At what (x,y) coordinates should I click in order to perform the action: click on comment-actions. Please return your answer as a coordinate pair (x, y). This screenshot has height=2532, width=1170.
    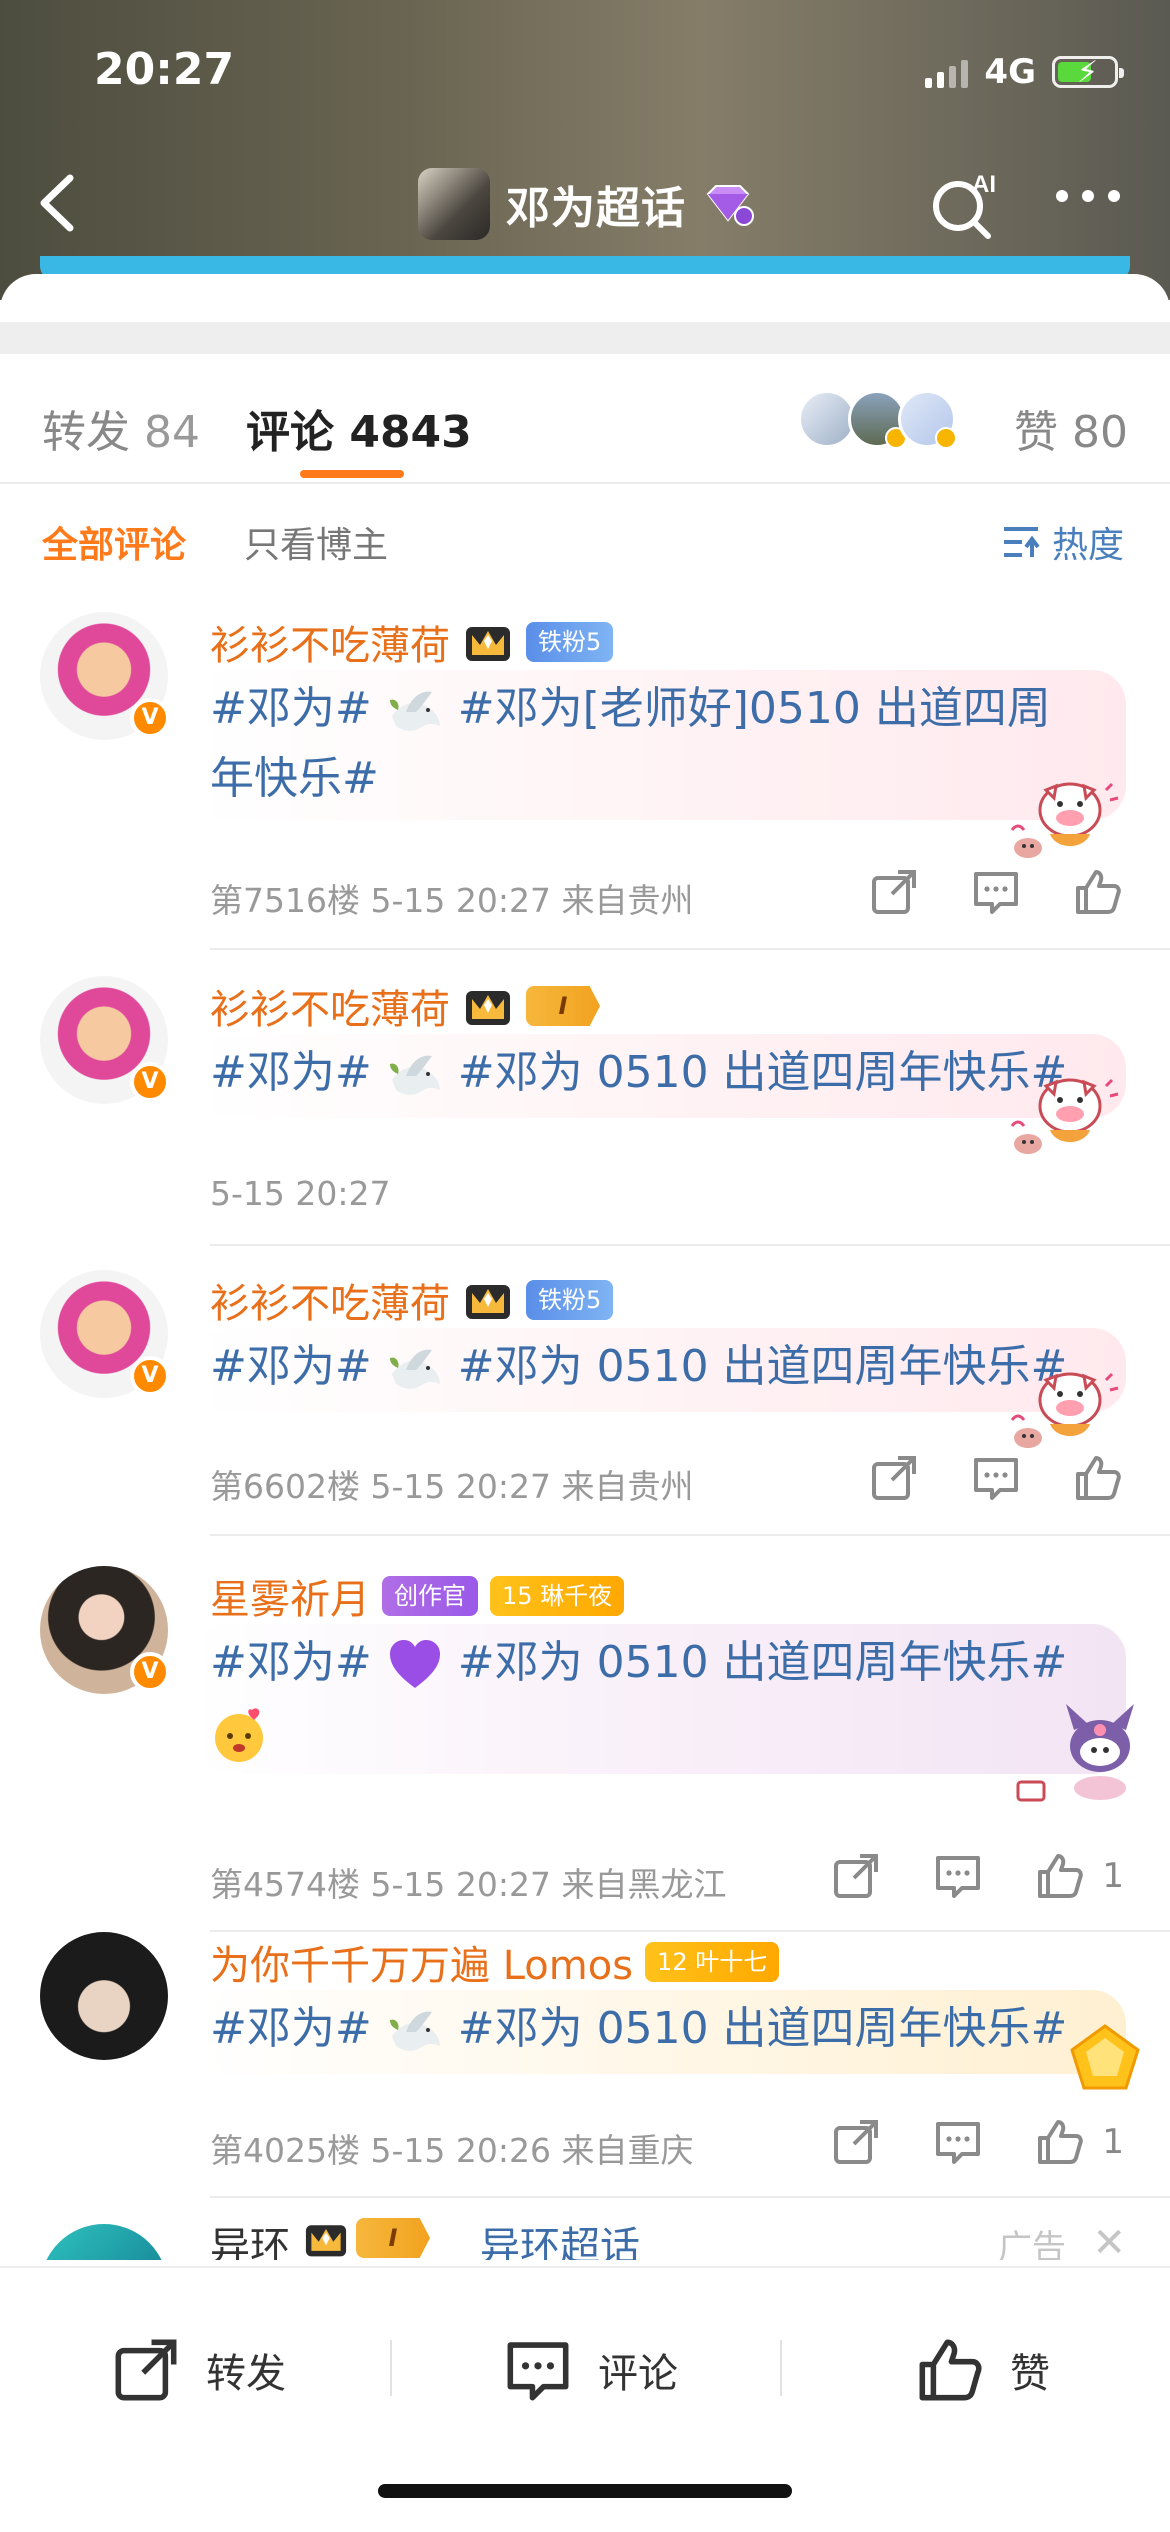
    Looking at the image, I should click on (971, 1478).